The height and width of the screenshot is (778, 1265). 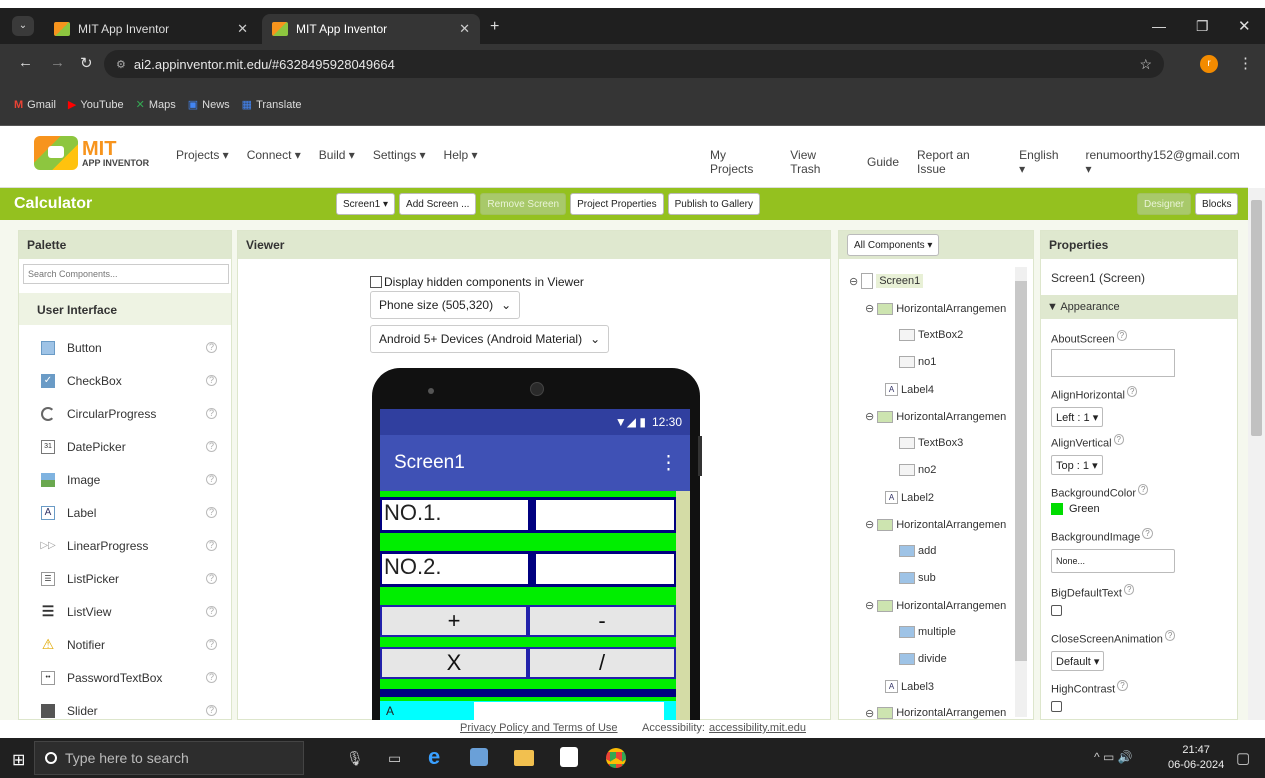 I want to click on task-view-icon: ▭, so click(x=394, y=758).